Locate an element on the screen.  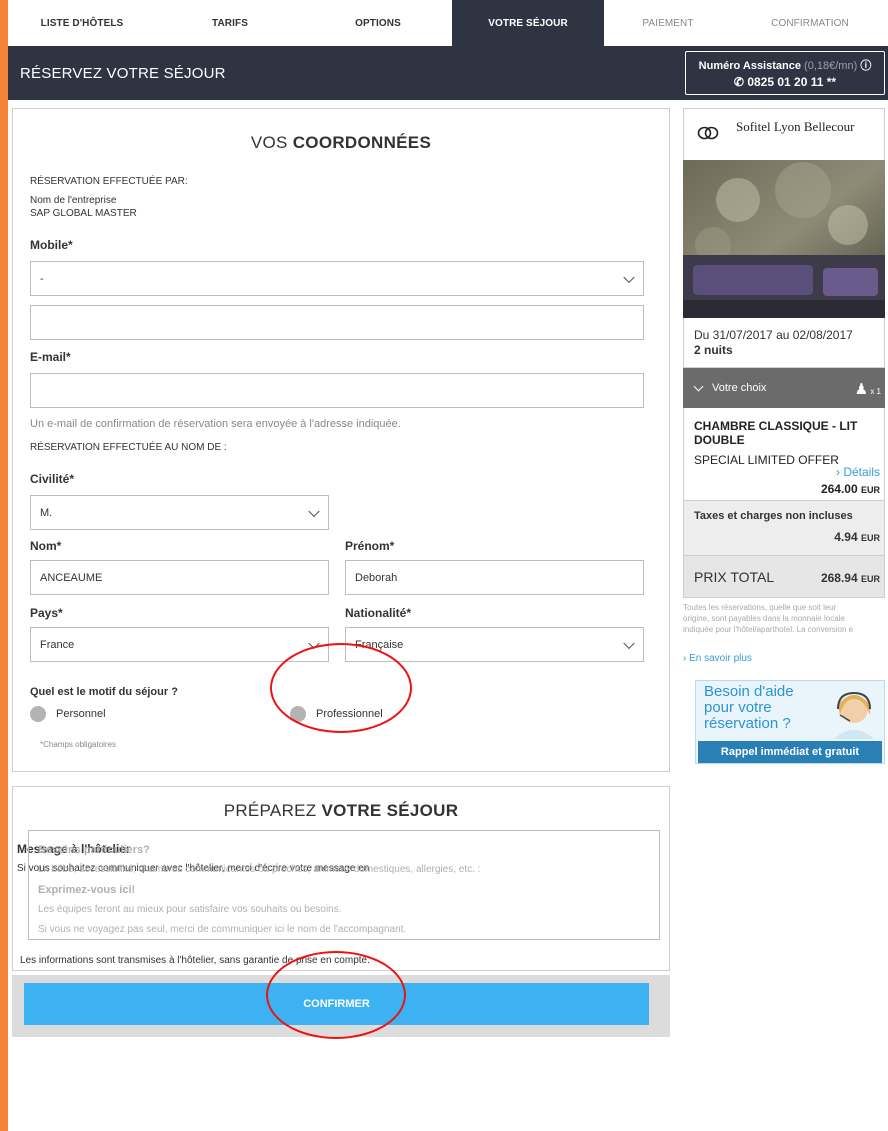
country-label: Pays* is located at coordinates (46, 613).